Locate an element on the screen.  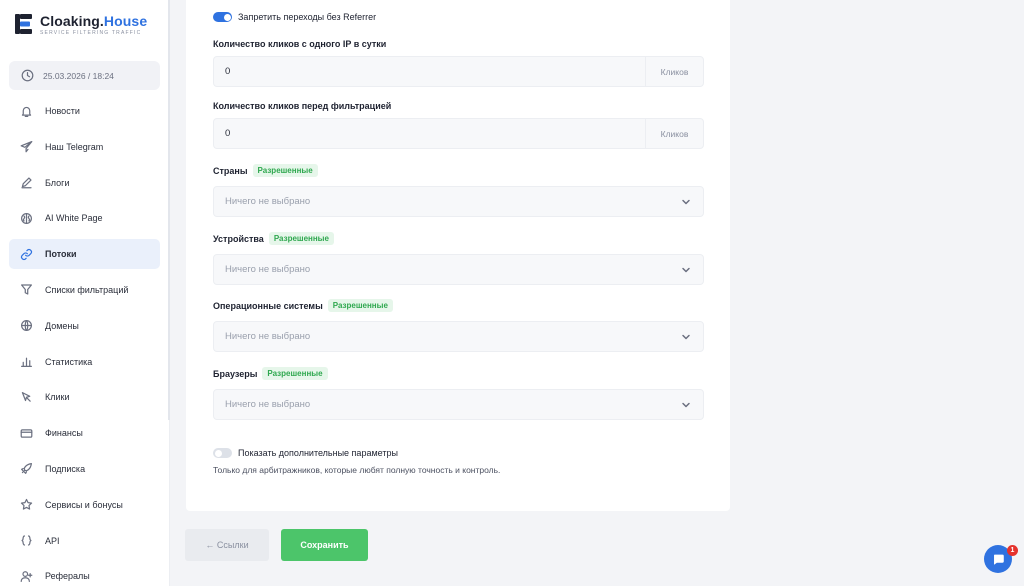
devices-label: Устройства Разрешенные is located at coordinates (273, 238).